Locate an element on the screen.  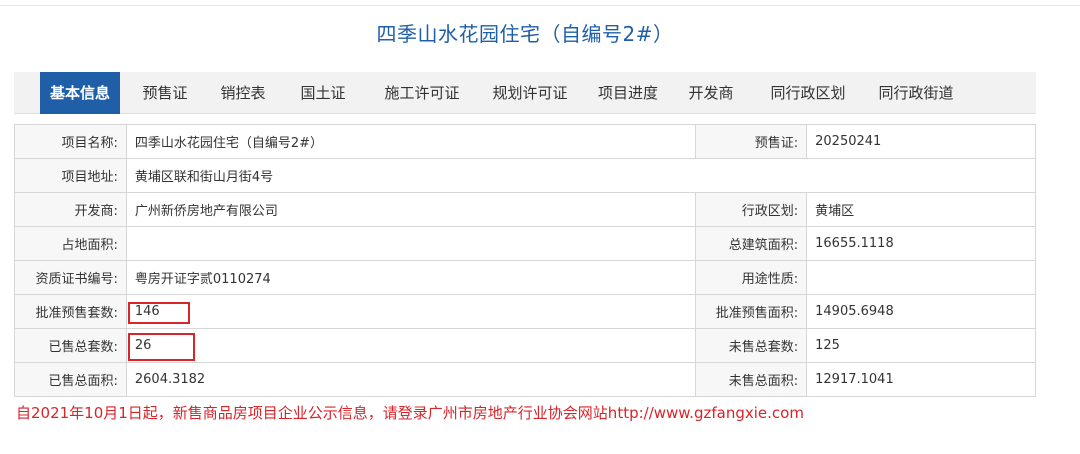
tab-land-cert: 国土证 is located at coordinates (323, 93).